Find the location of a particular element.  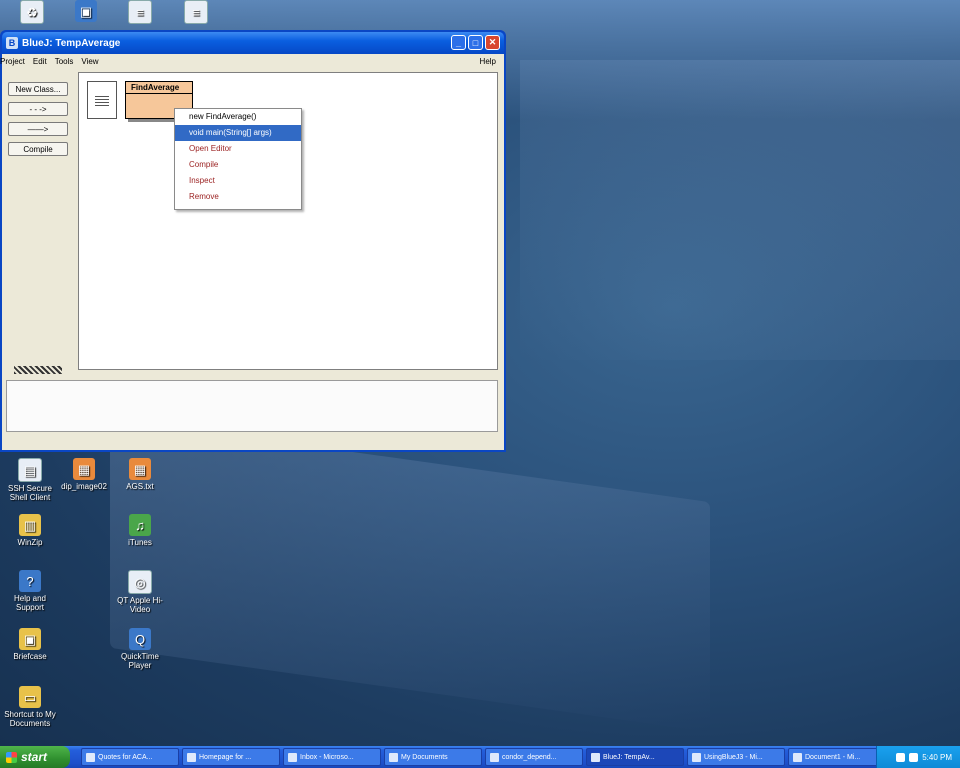

menu-tools: Tools is located at coordinates (64, 61).